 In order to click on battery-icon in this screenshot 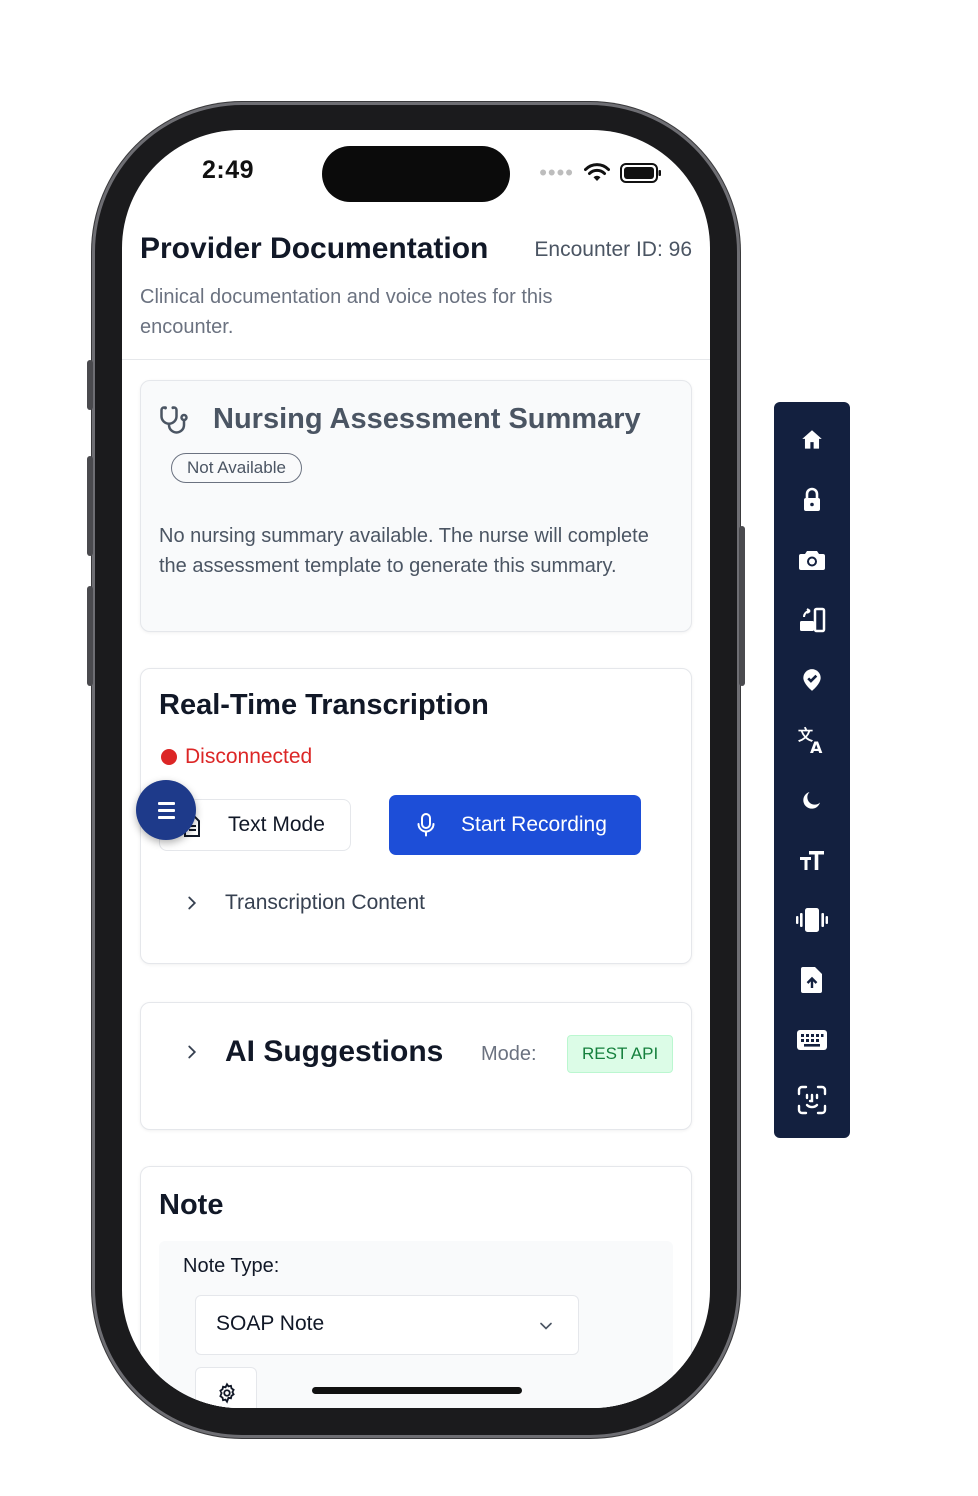, I will do `click(640, 173)`.